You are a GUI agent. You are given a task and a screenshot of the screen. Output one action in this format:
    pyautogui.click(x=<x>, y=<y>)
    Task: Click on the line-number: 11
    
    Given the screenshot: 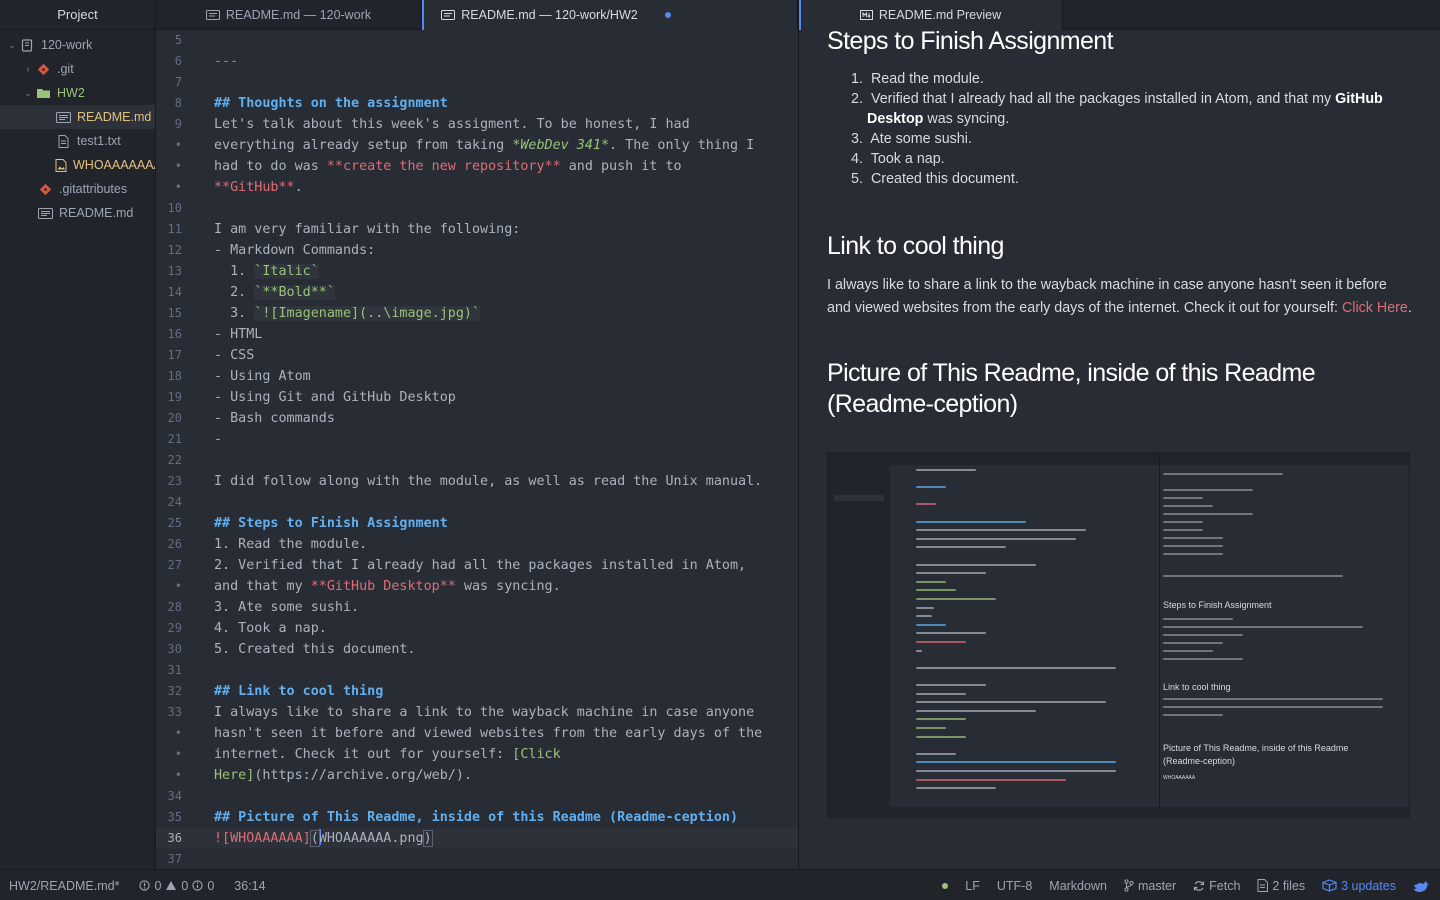 What is the action you would take?
    pyautogui.click(x=174, y=229)
    